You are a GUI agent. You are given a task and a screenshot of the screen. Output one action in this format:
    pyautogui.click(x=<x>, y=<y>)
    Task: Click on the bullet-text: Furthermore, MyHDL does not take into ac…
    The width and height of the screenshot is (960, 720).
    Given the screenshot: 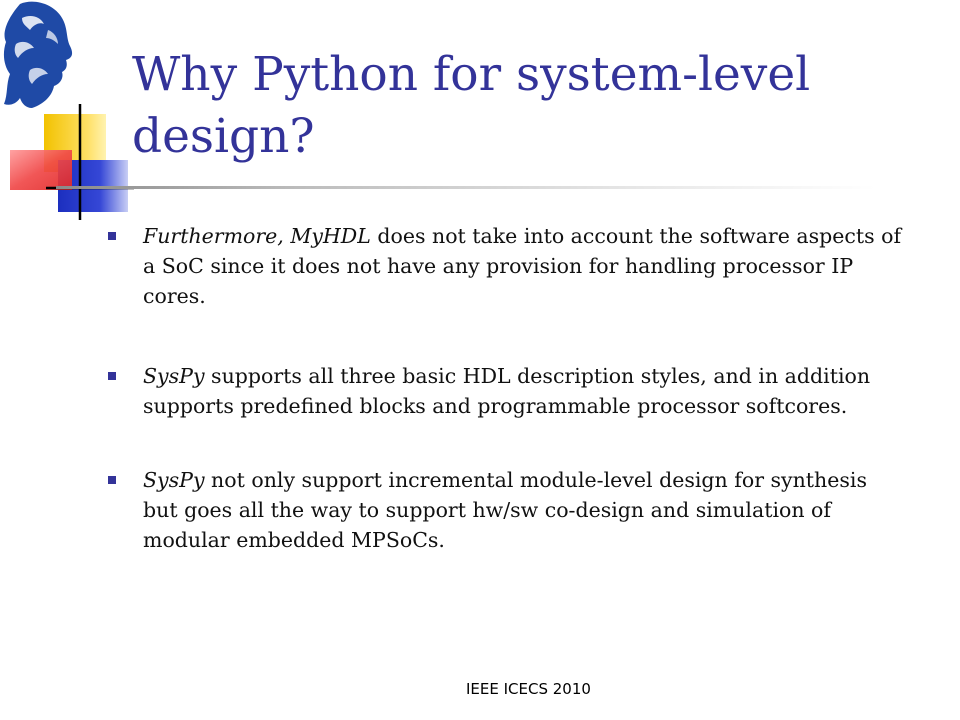 What is the action you would take?
    pyautogui.click(x=522, y=266)
    